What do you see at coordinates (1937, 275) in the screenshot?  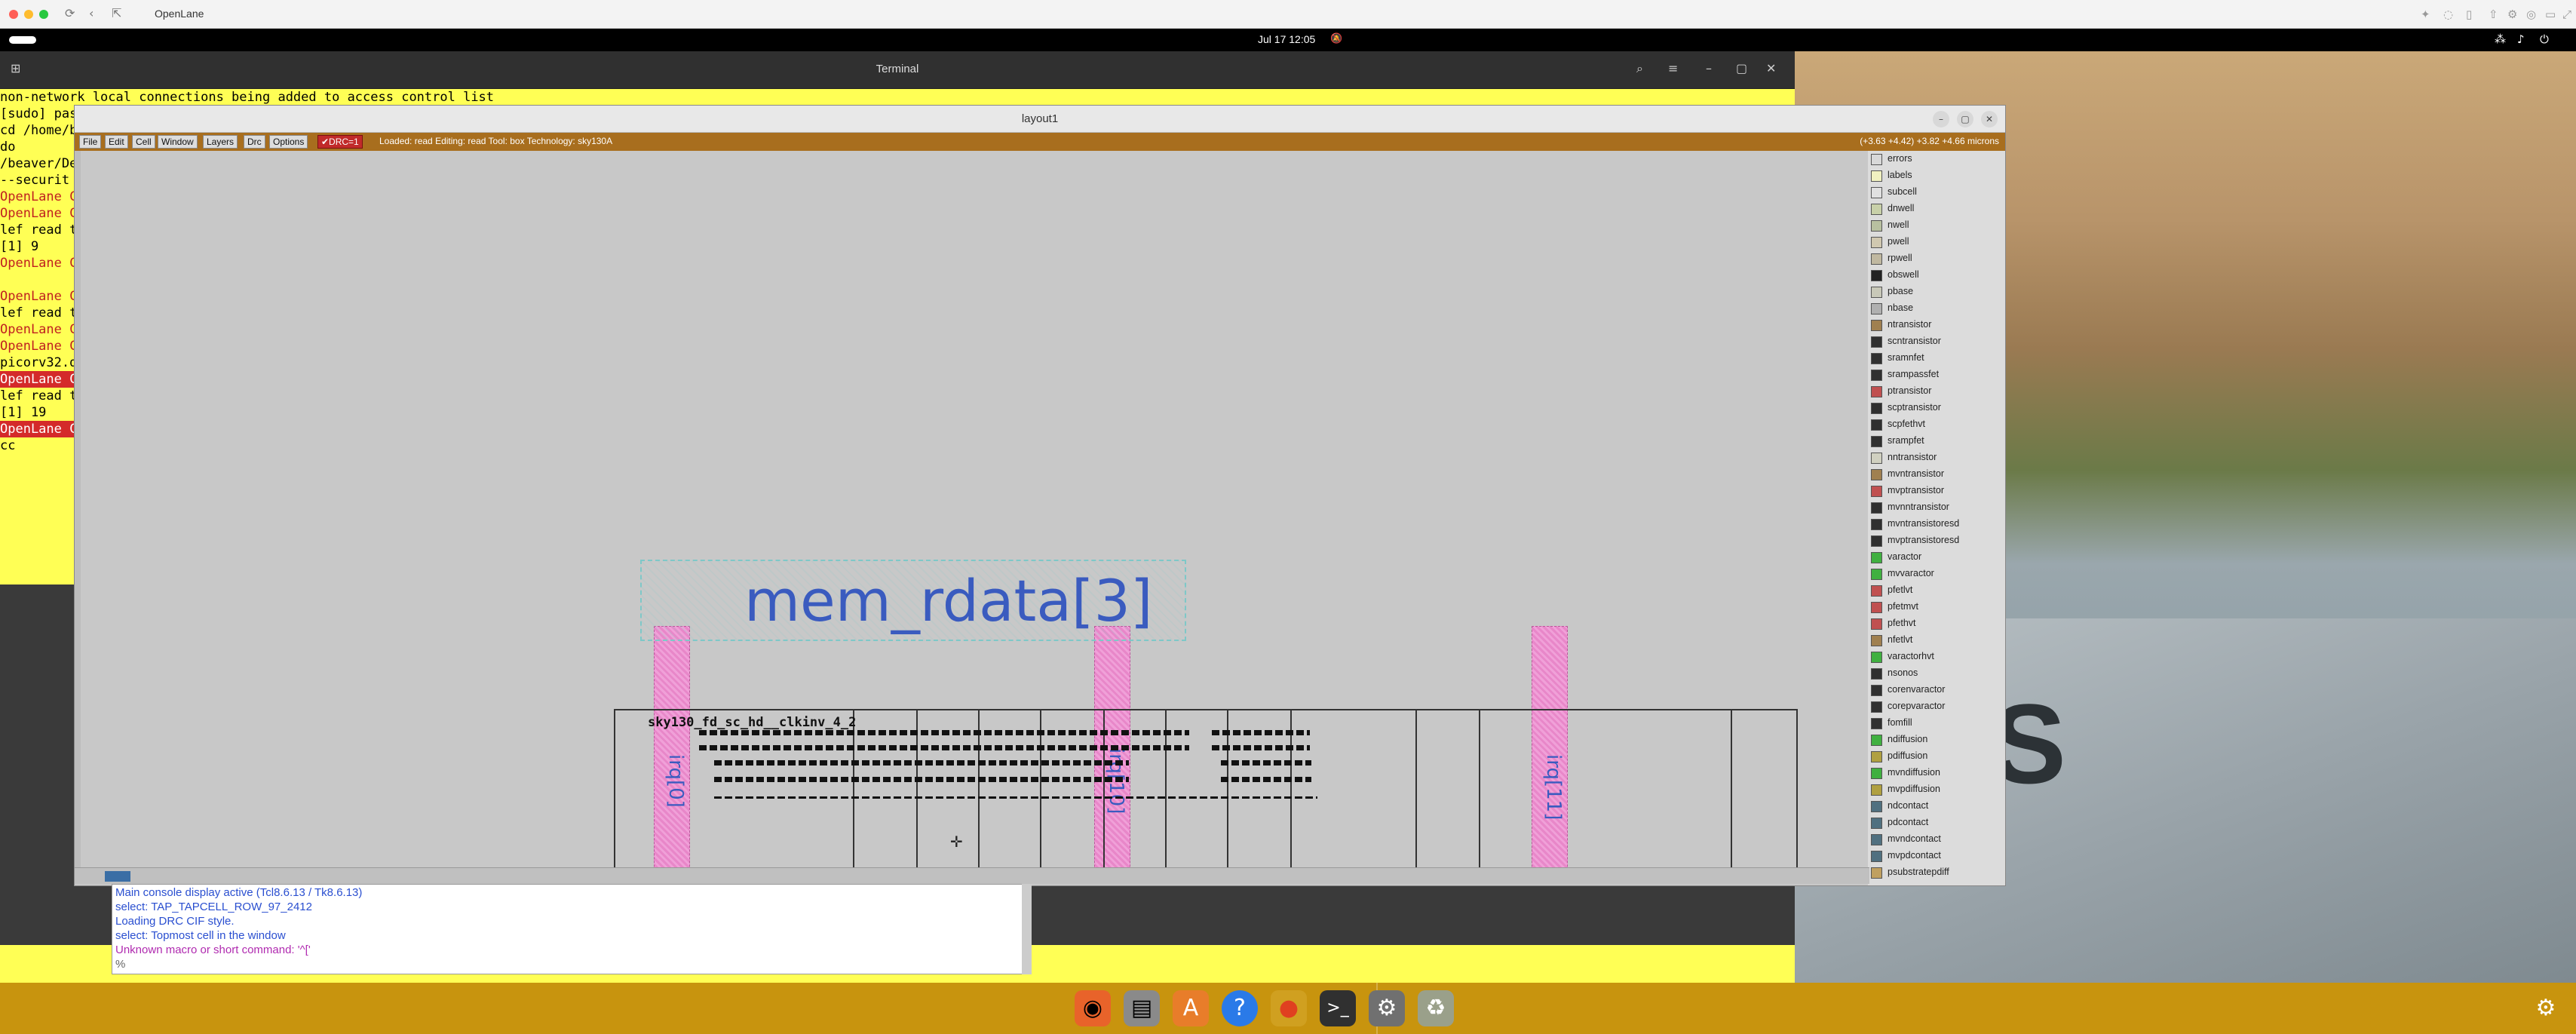 I see `layer-item: obswell` at bounding box center [1937, 275].